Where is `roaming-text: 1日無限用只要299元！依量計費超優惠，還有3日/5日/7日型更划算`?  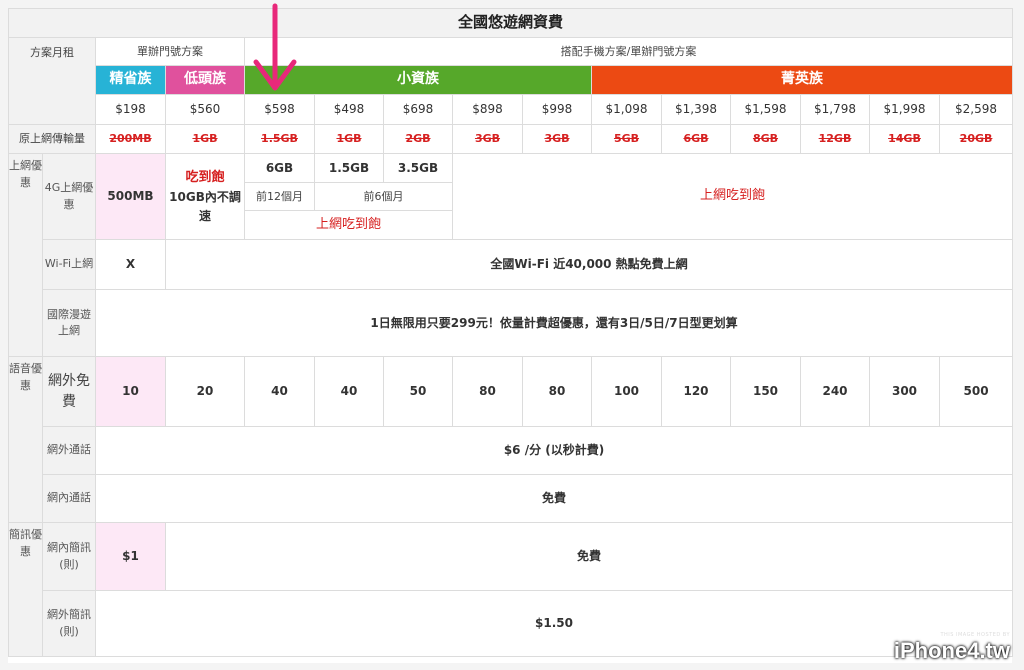
roaming-text: 1日無限用只要299元！依量計費超優惠，還有3日/5日/7日型更划算 is located at coordinates (554, 323).